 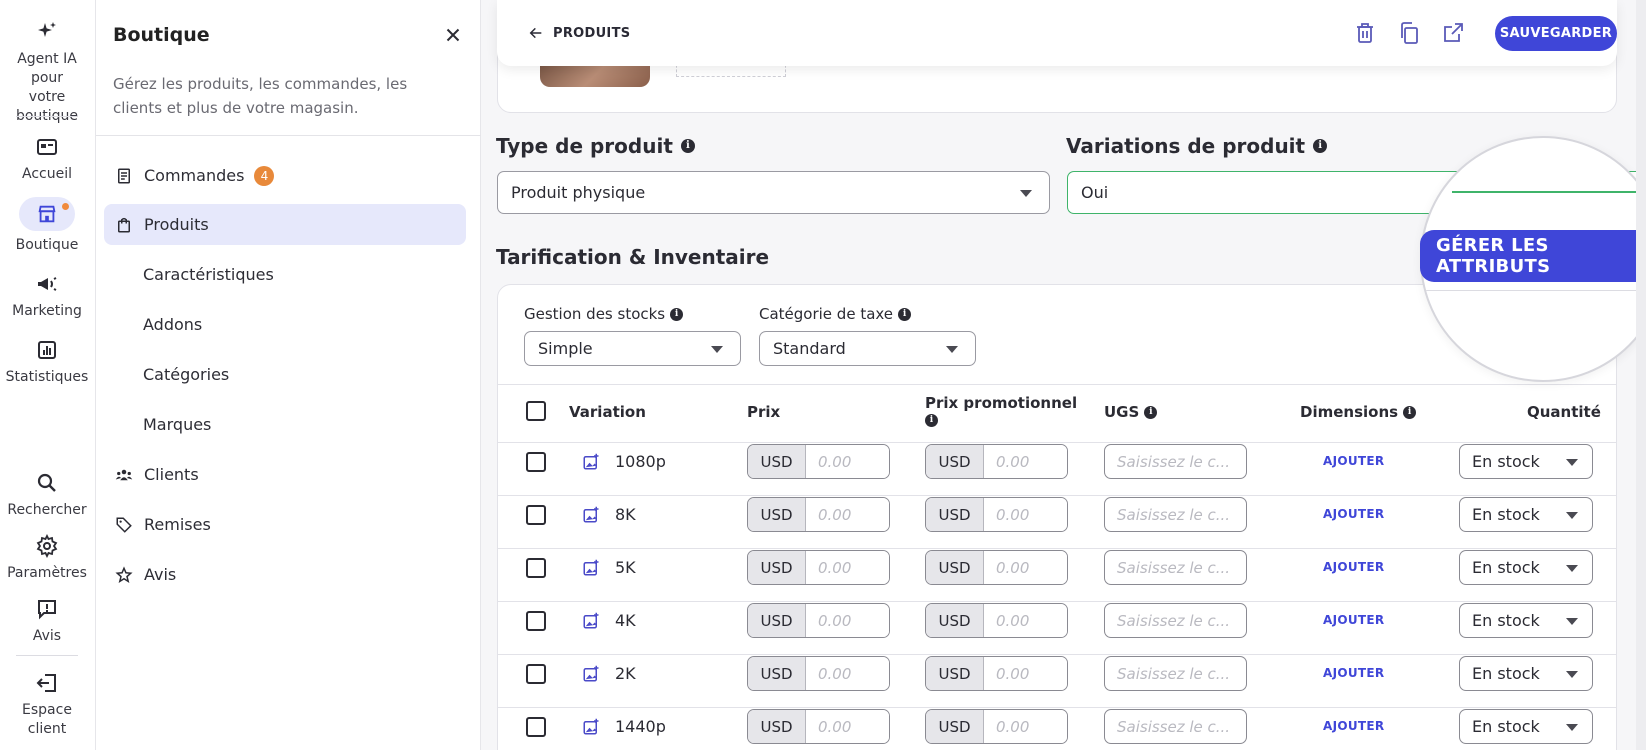 What do you see at coordinates (952, 349) in the screenshot?
I see `chevron-down-icon` at bounding box center [952, 349].